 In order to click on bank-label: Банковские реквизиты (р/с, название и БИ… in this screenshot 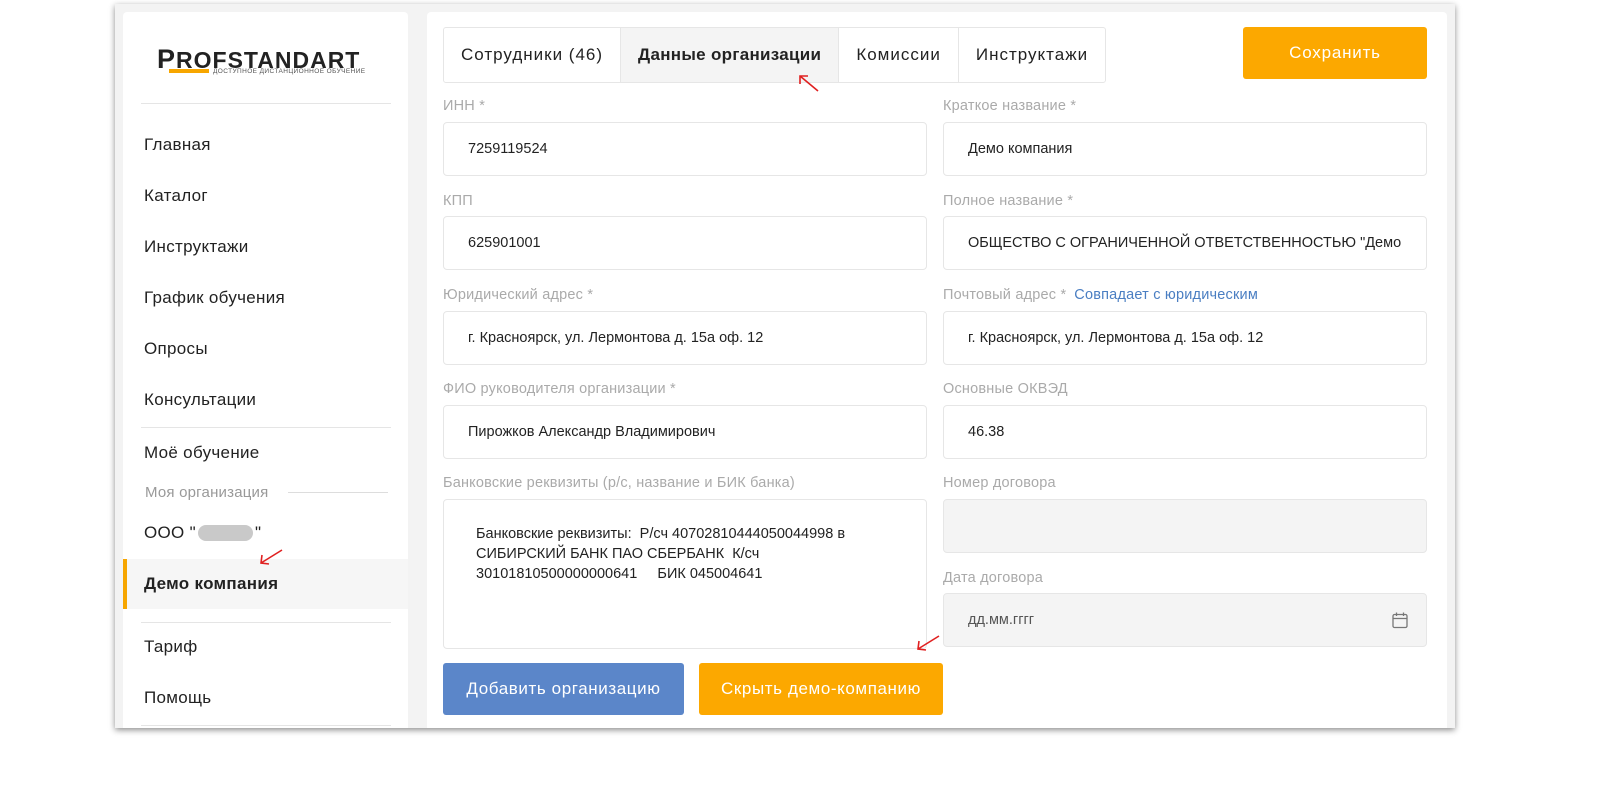, I will do `click(619, 483)`.